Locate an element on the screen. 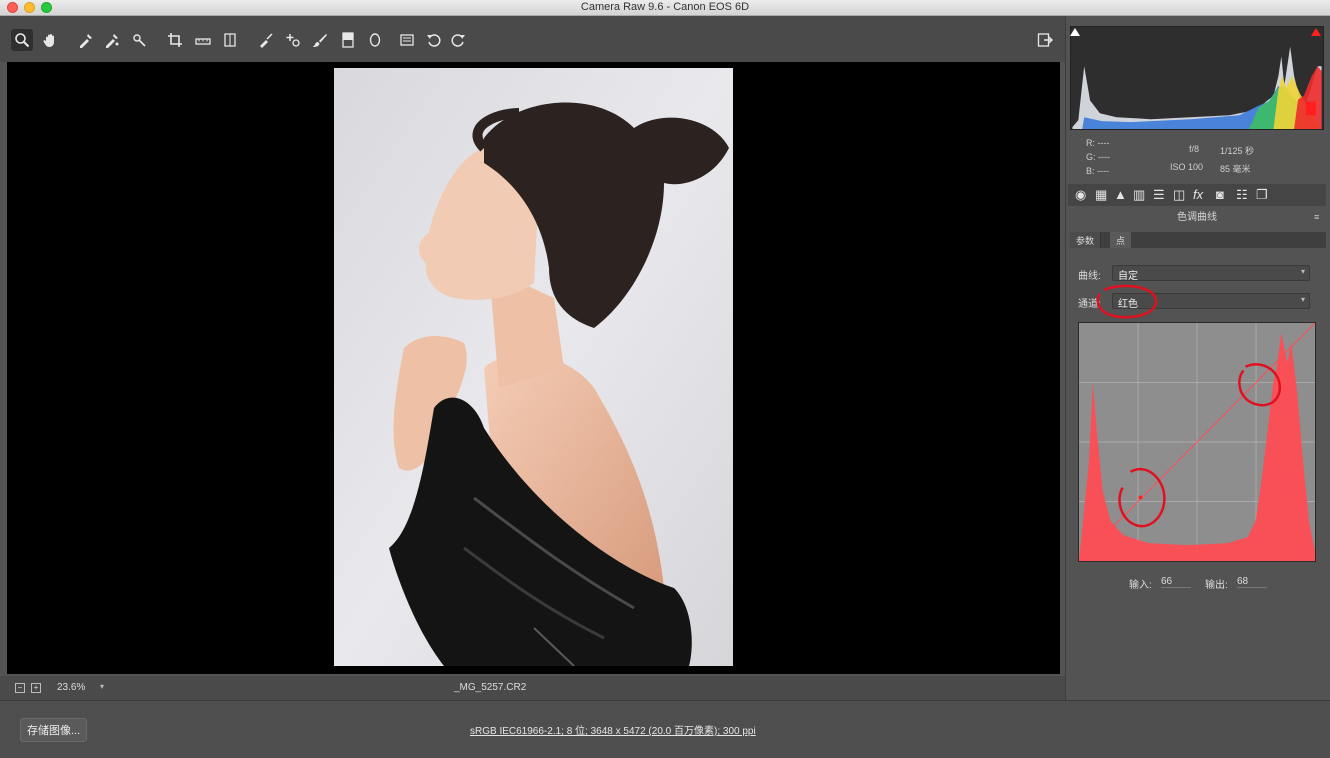 The width and height of the screenshot is (1330, 758). highlight-clip-icon is located at coordinates (1316, 32).